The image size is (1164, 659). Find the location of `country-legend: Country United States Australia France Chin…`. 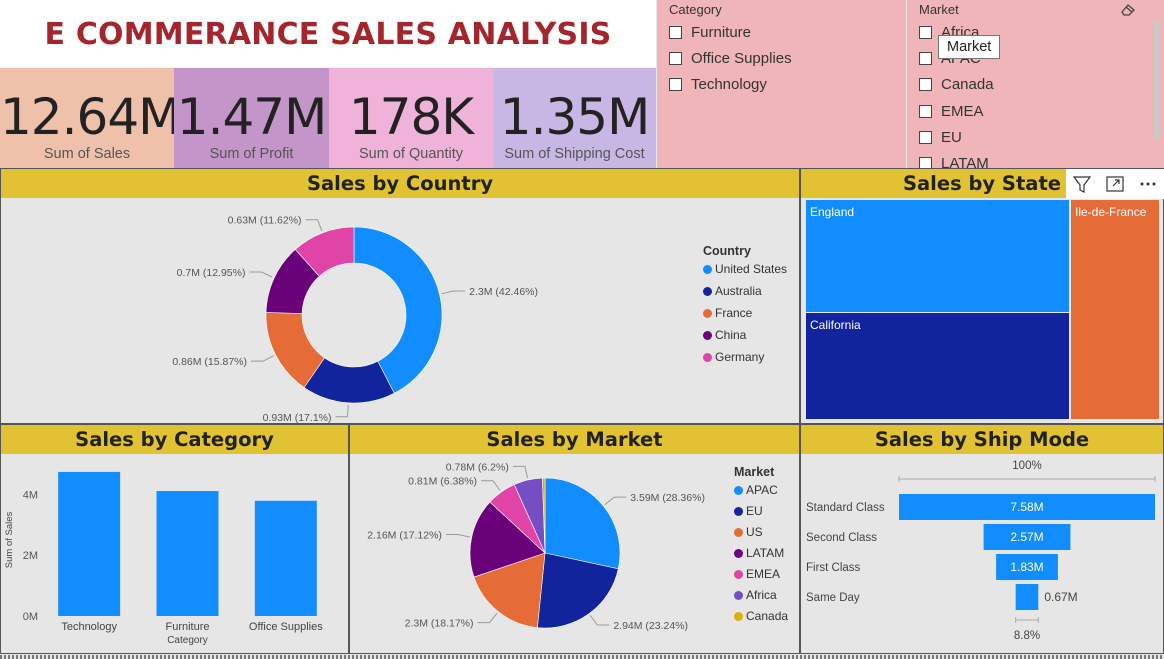

country-legend: Country United States Australia France Chin… is located at coordinates (745, 304).